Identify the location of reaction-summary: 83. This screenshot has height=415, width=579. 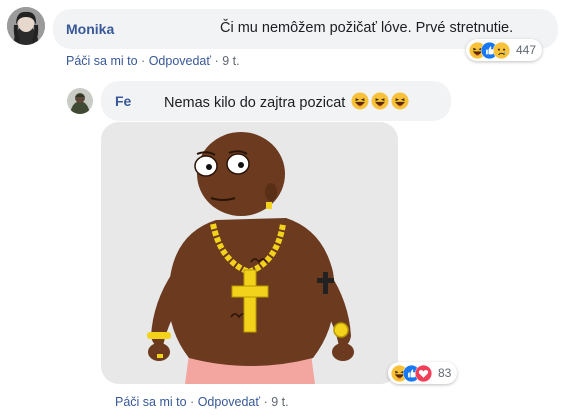
(423, 373).